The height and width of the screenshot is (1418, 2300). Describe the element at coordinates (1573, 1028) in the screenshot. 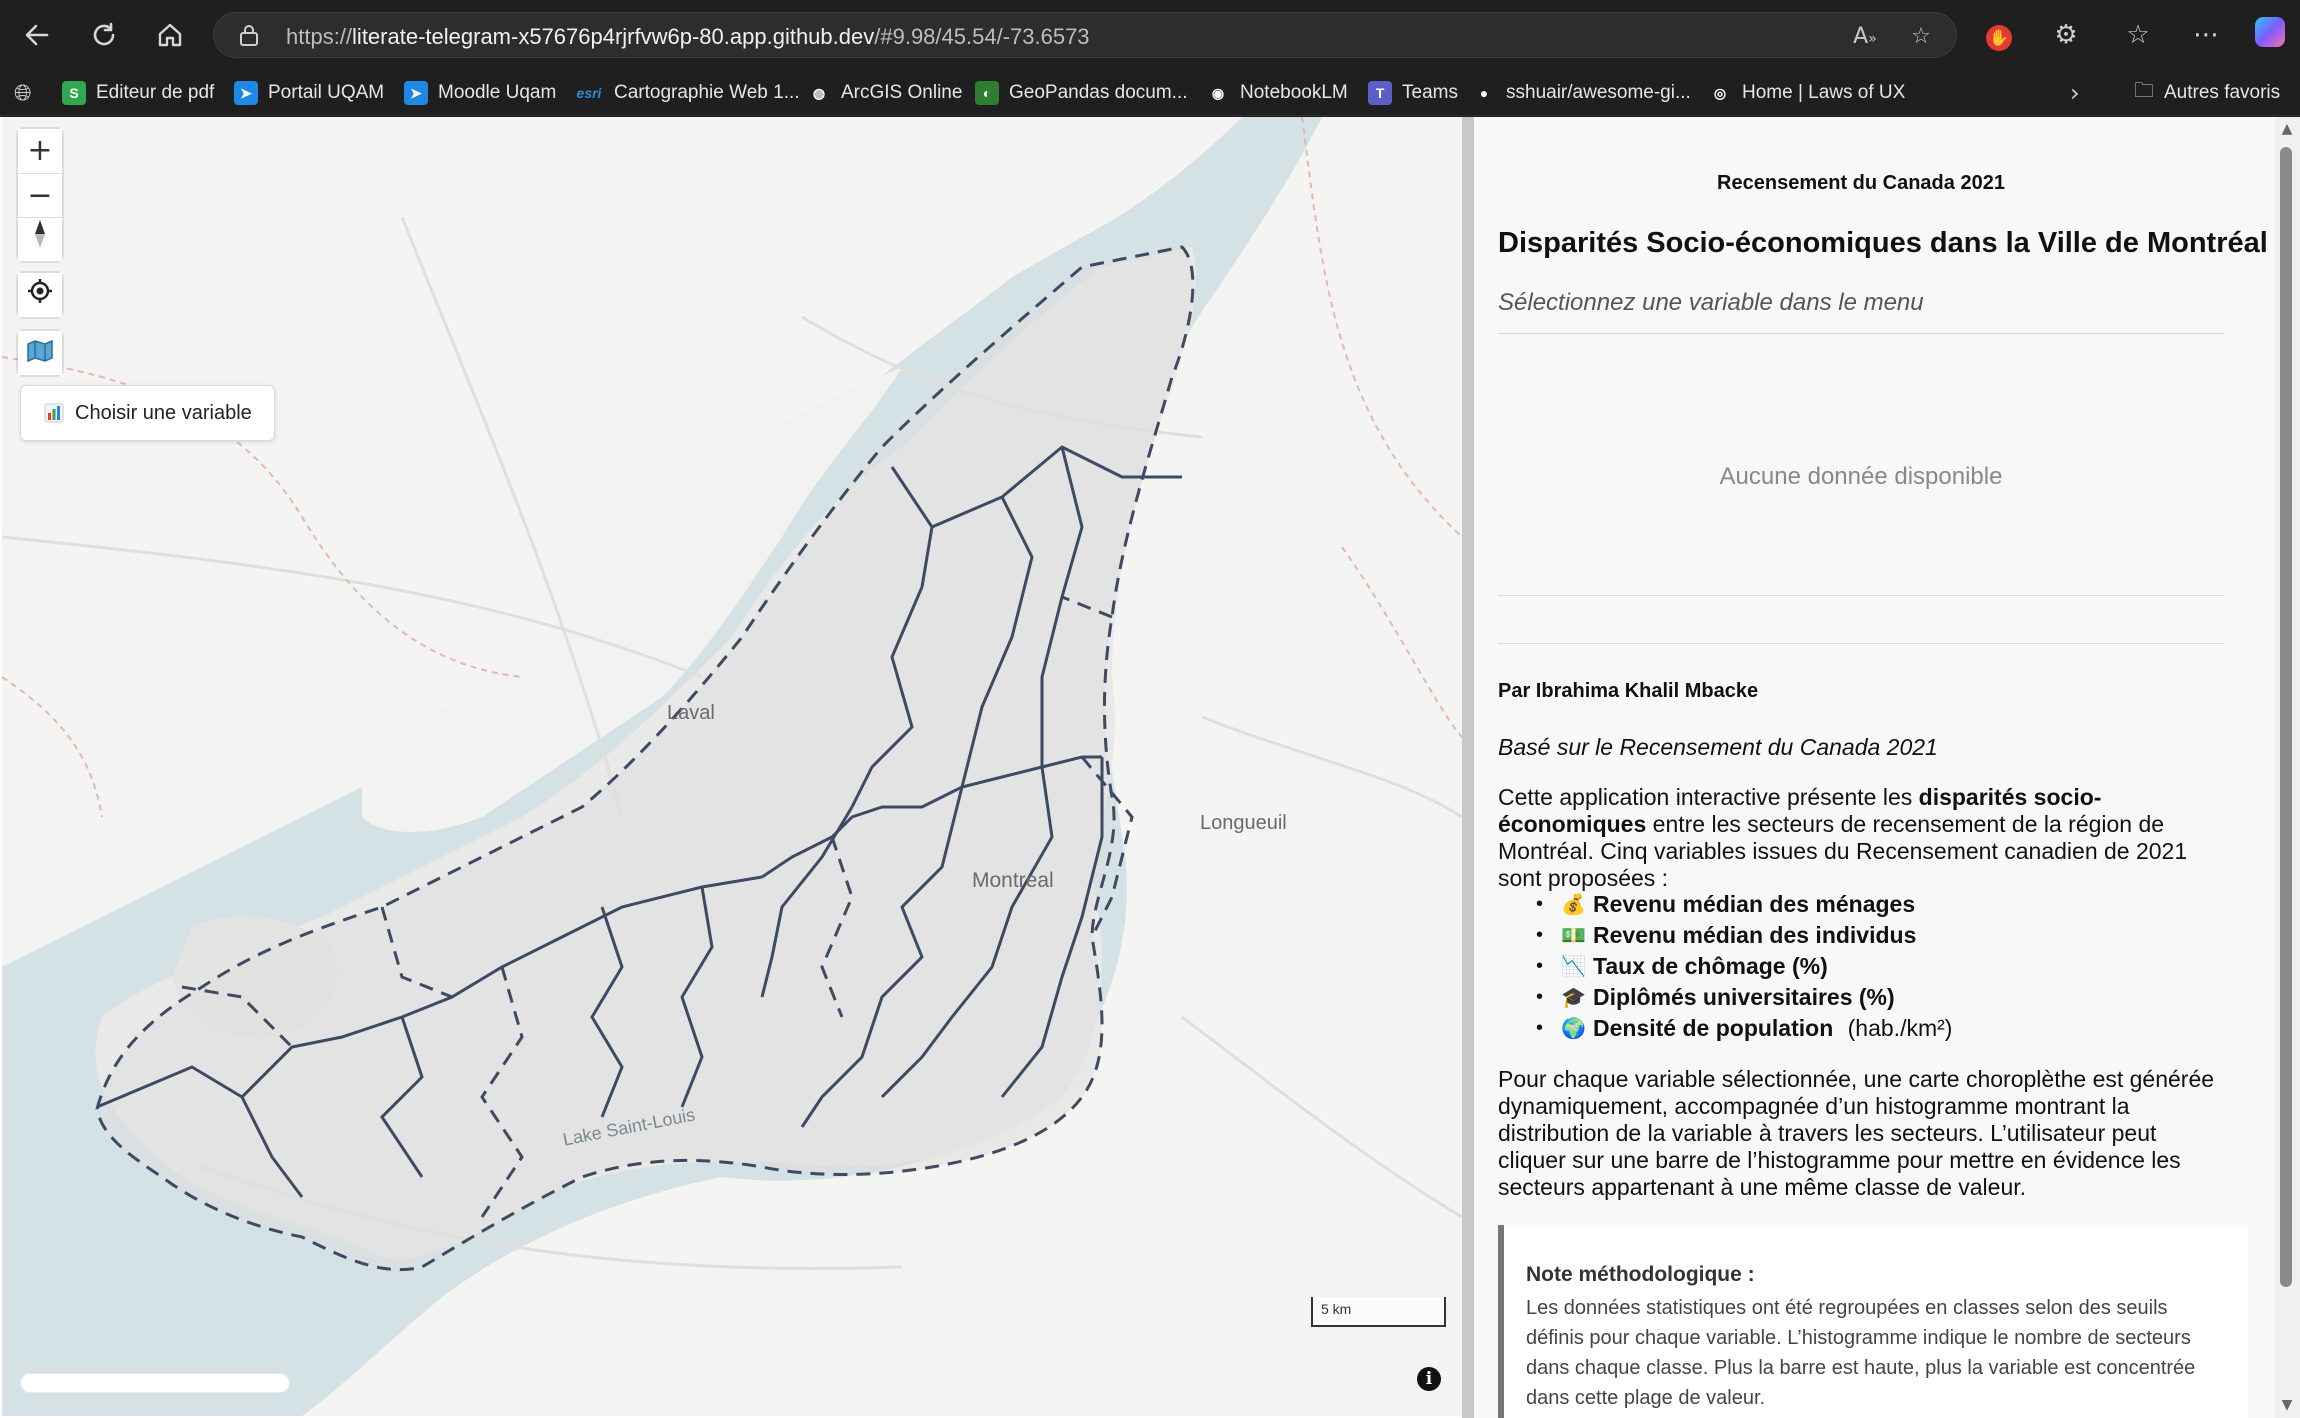

I see `globe-icon: 🌍` at that location.